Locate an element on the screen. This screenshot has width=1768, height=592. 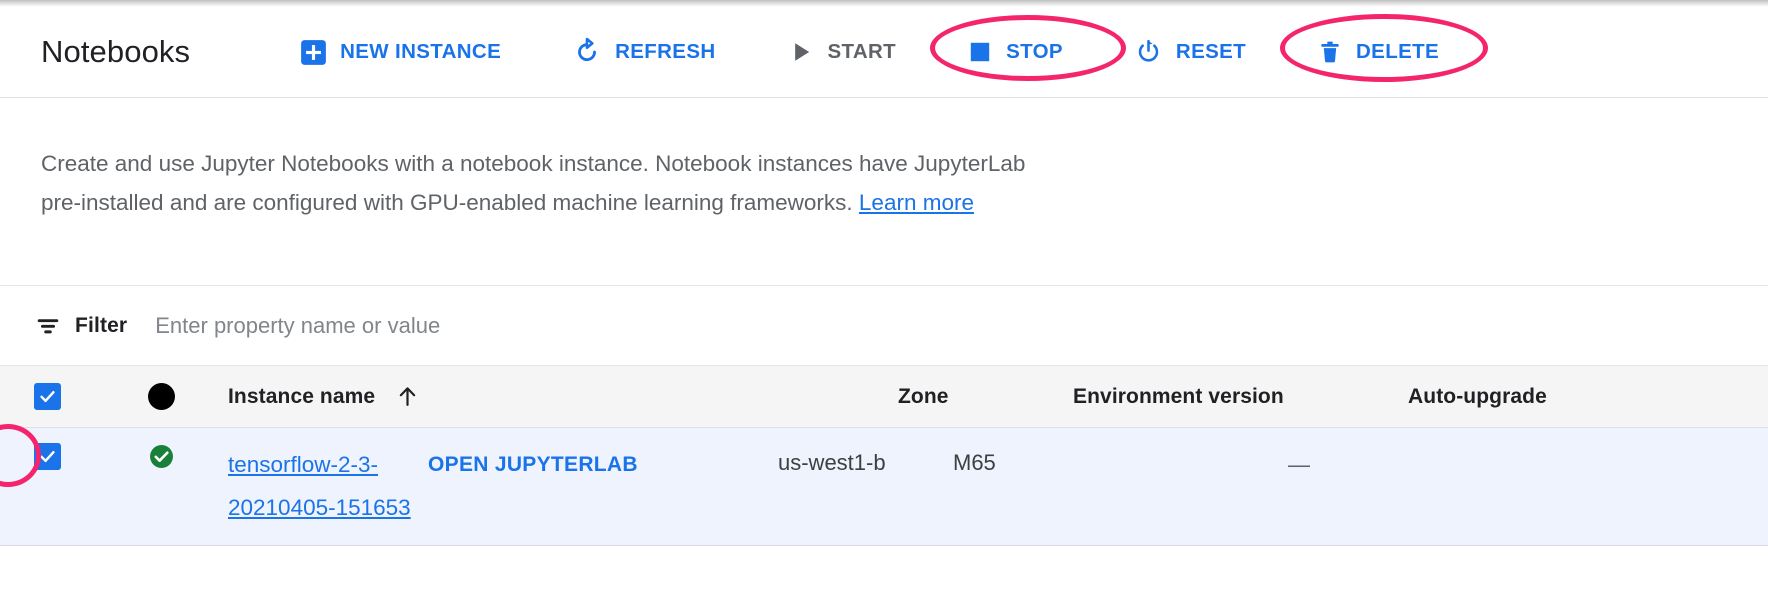
reset-button: RESET is located at coordinates (1190, 52).